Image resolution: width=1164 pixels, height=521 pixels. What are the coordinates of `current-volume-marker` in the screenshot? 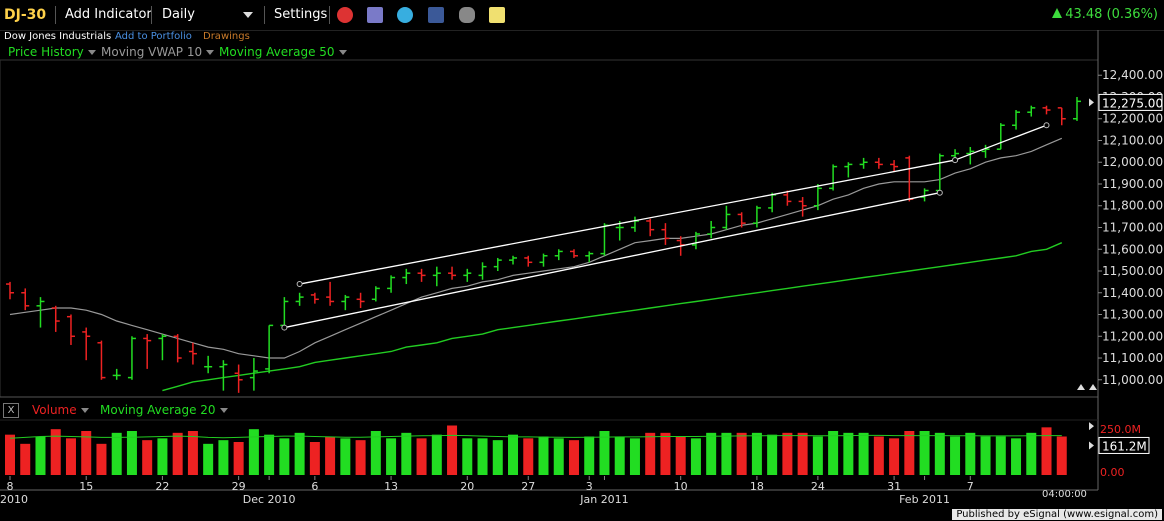 It's located at (1091, 445).